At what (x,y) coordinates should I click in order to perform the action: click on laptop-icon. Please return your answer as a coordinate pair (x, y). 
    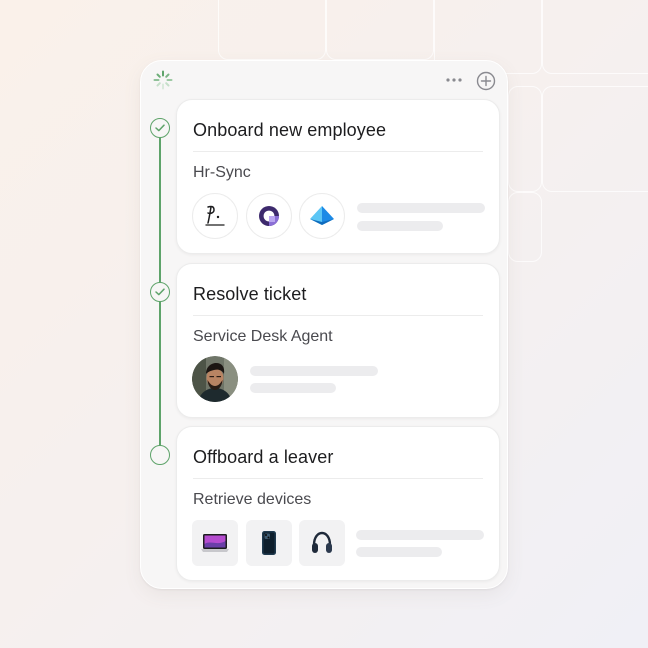
    Looking at the image, I should click on (215, 543).